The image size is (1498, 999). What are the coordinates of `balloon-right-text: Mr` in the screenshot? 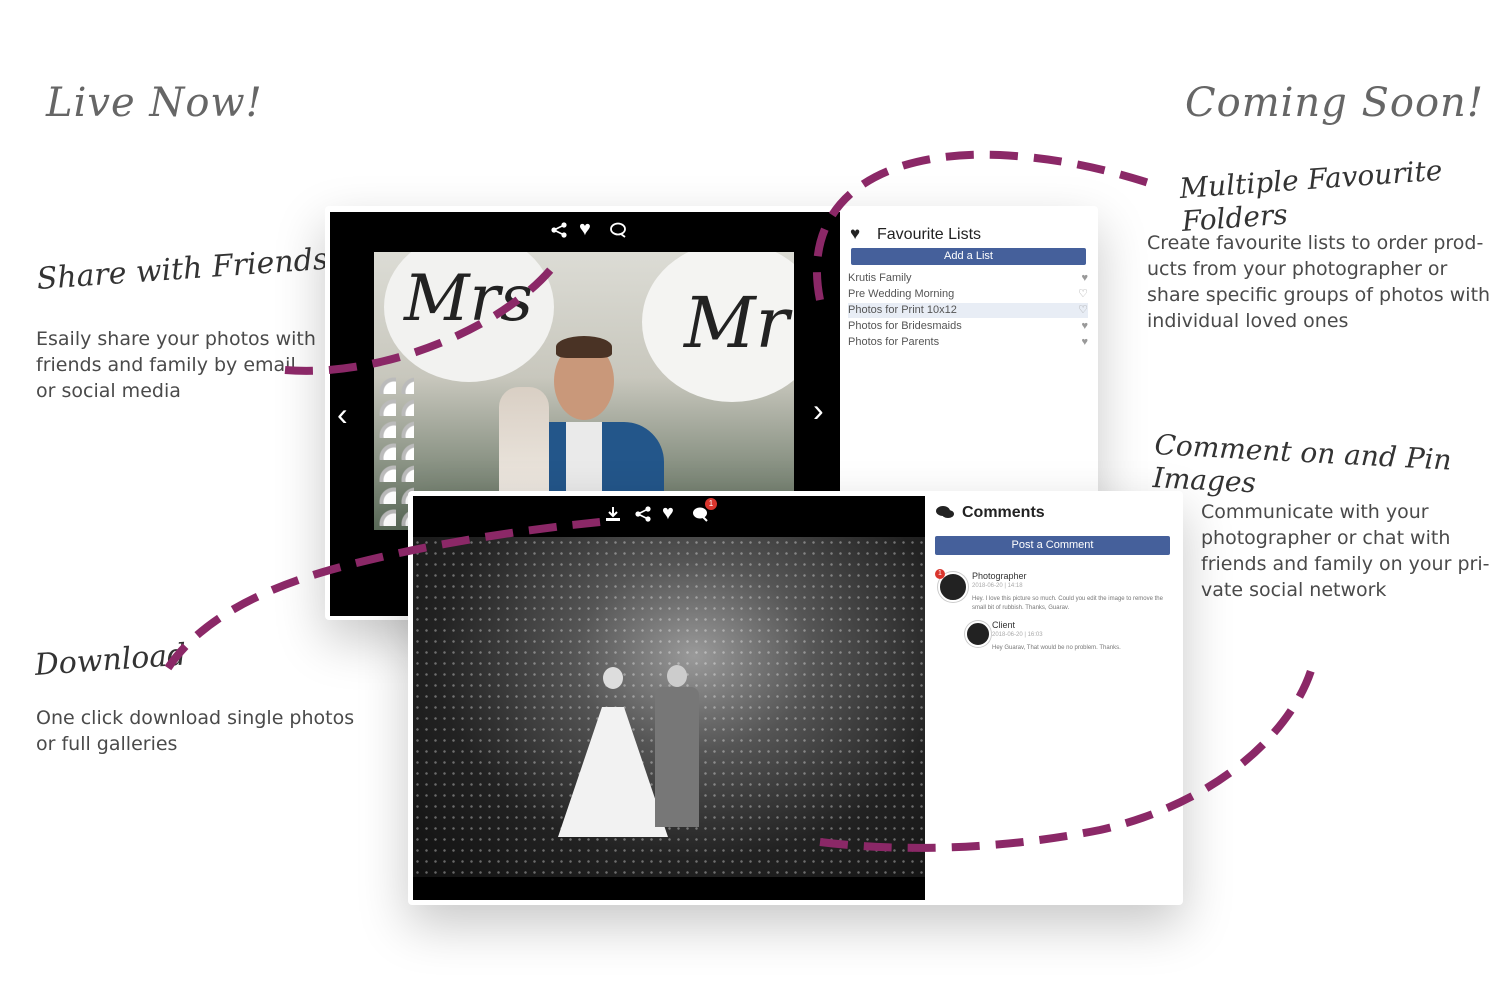 It's located at (737, 323).